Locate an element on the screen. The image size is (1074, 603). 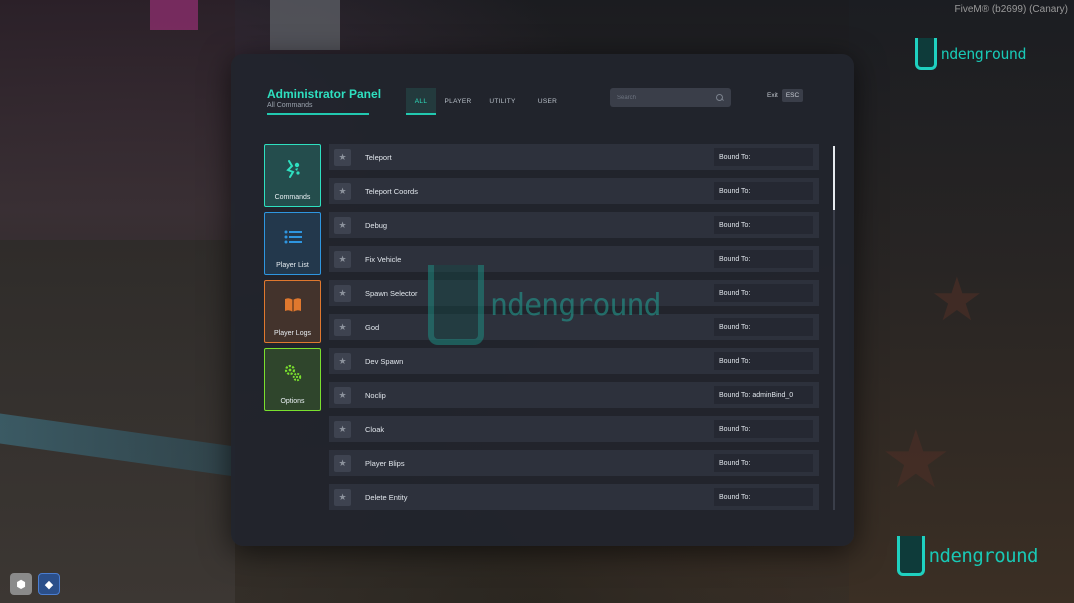
command-row-player-blips: ★ Player Blips Bound To: is located at coordinates (574, 463).